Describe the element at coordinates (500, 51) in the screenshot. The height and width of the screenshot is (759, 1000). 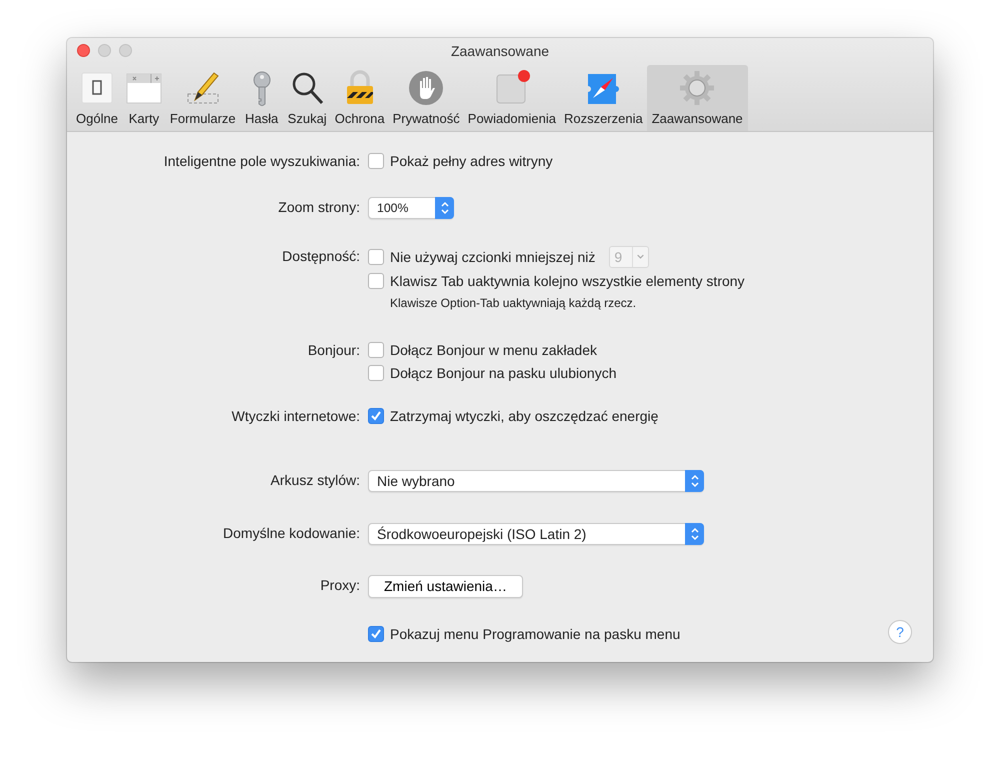
I see `window-title: Zaawansowane` at that location.